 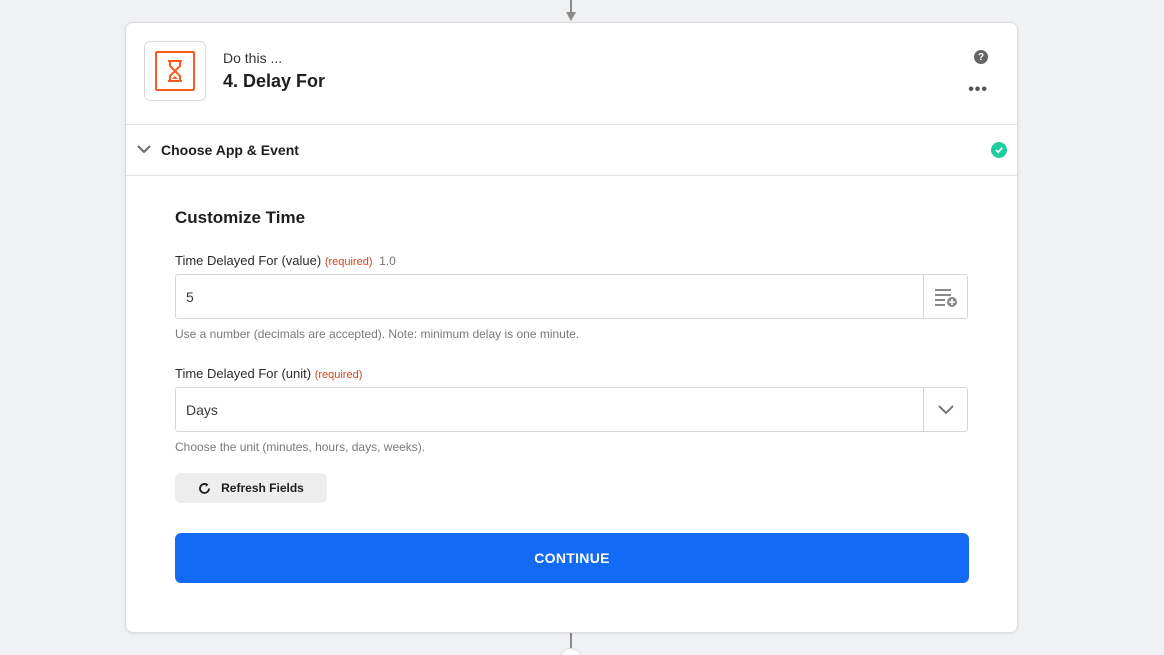 What do you see at coordinates (571, 74) in the screenshot?
I see `step-header: Do this ... 4. Delay For ? •••` at bounding box center [571, 74].